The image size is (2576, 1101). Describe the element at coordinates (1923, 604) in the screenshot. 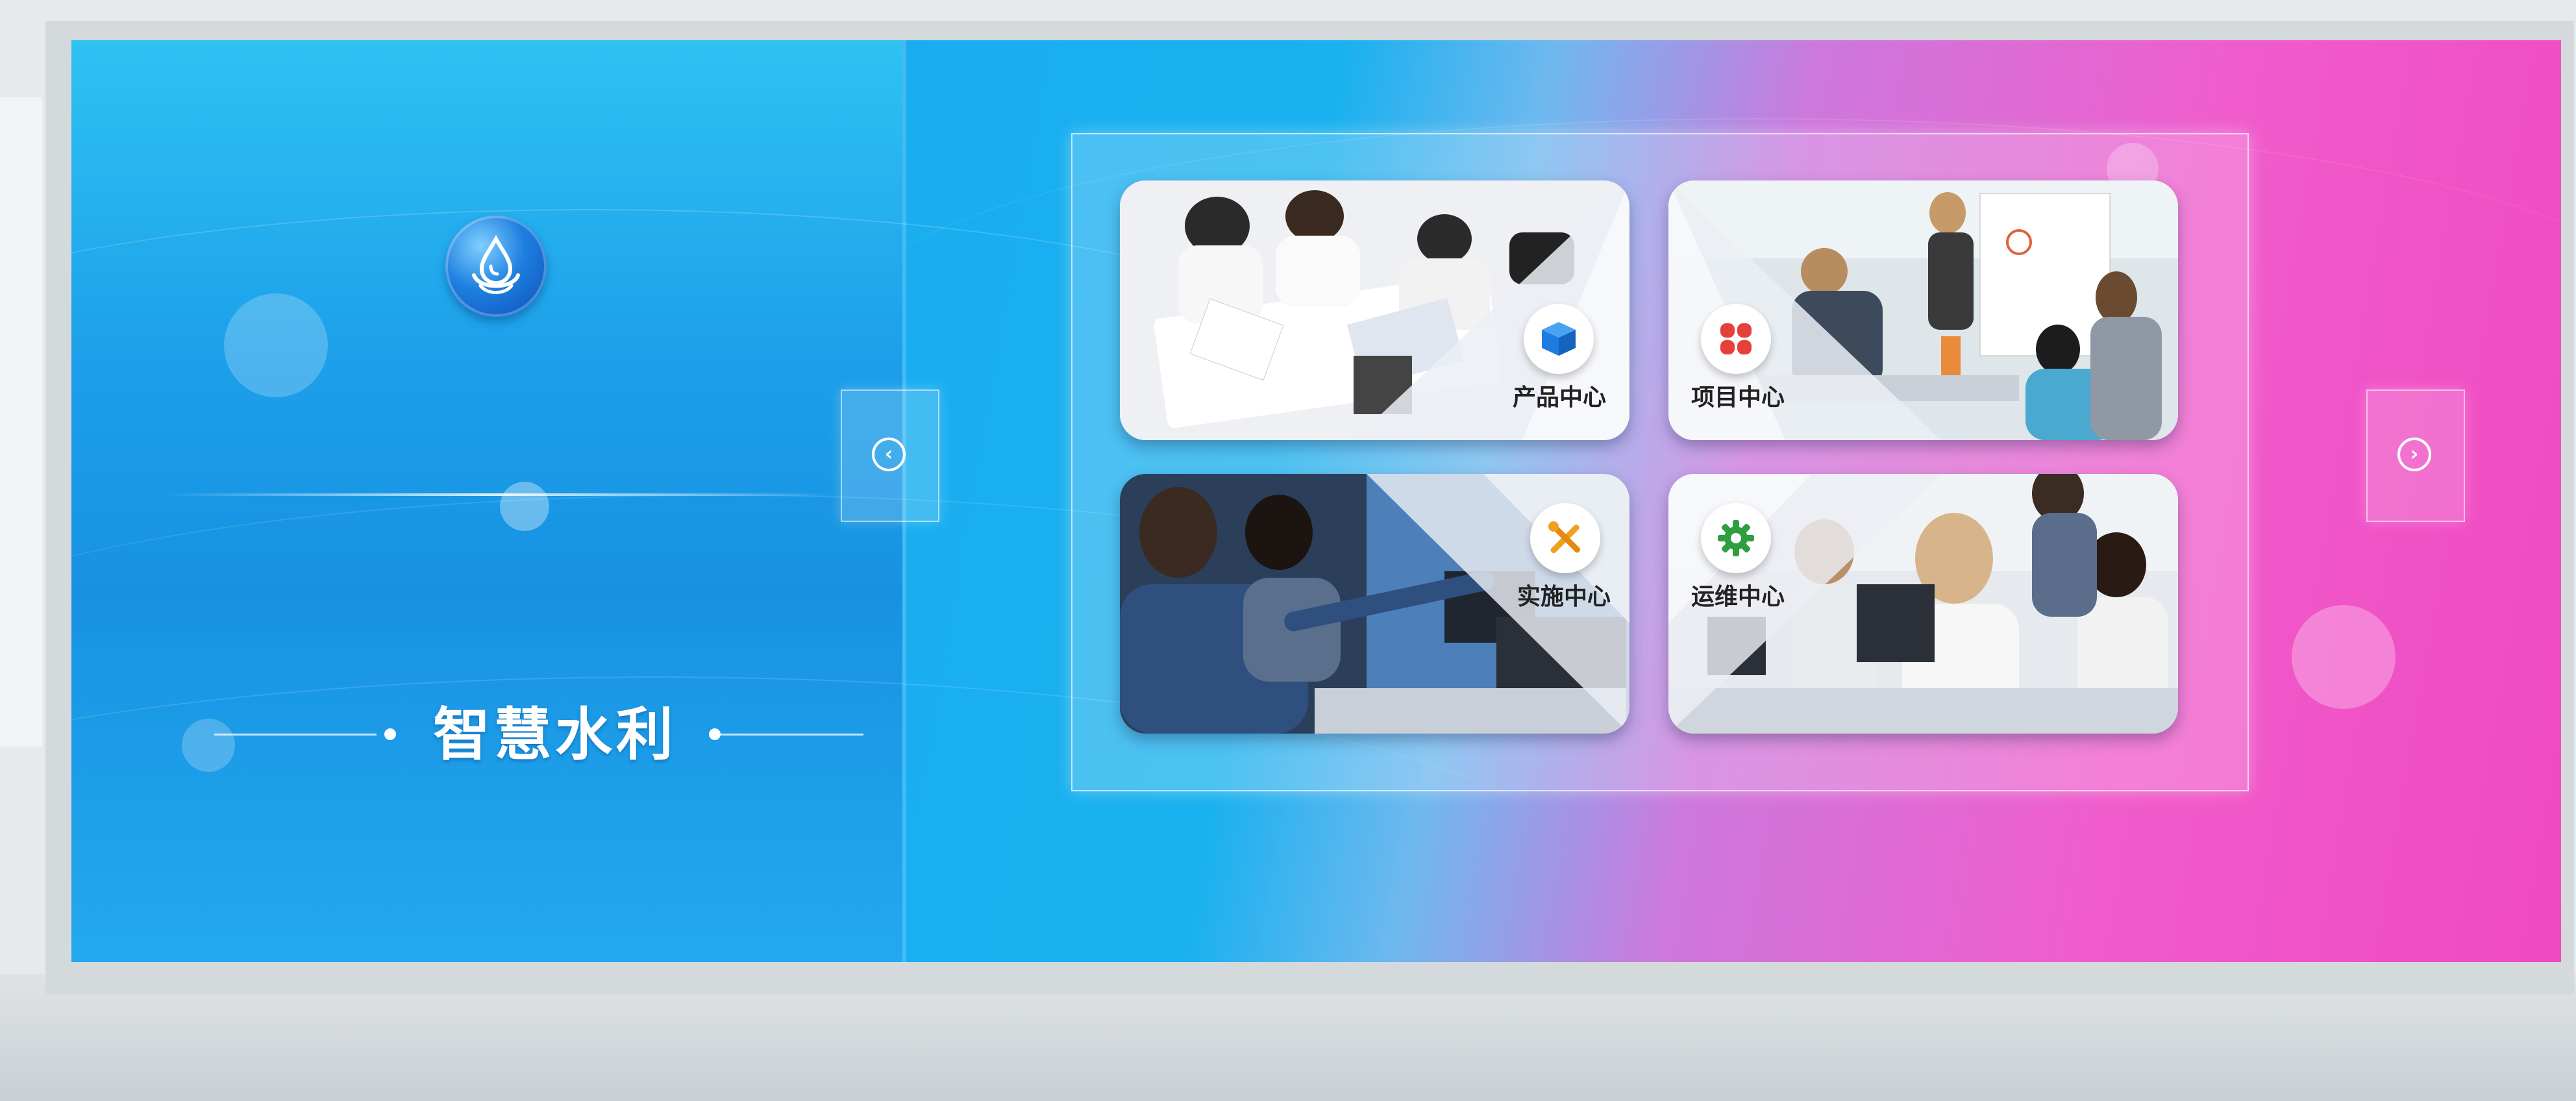

I see `operations-center-card: 运维中心` at that location.